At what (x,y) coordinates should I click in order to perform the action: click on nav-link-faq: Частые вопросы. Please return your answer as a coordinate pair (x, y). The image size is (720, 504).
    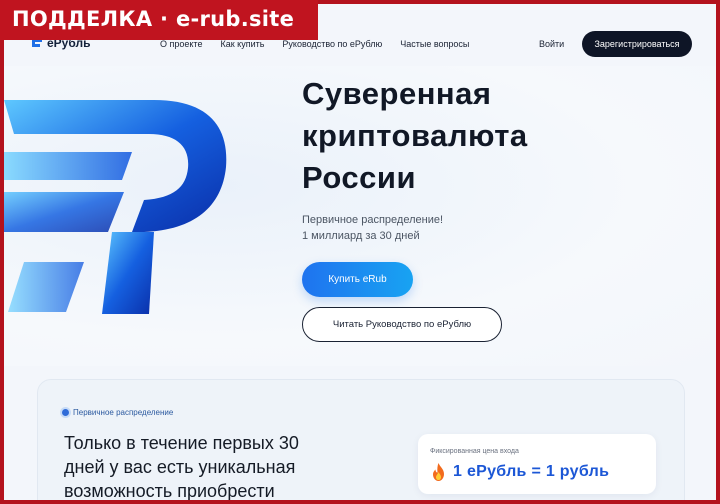
    Looking at the image, I should click on (434, 44).